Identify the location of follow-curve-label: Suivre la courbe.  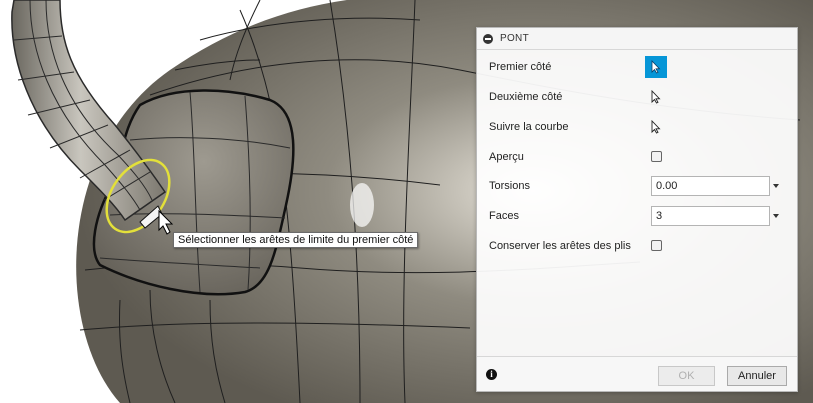
(529, 127).